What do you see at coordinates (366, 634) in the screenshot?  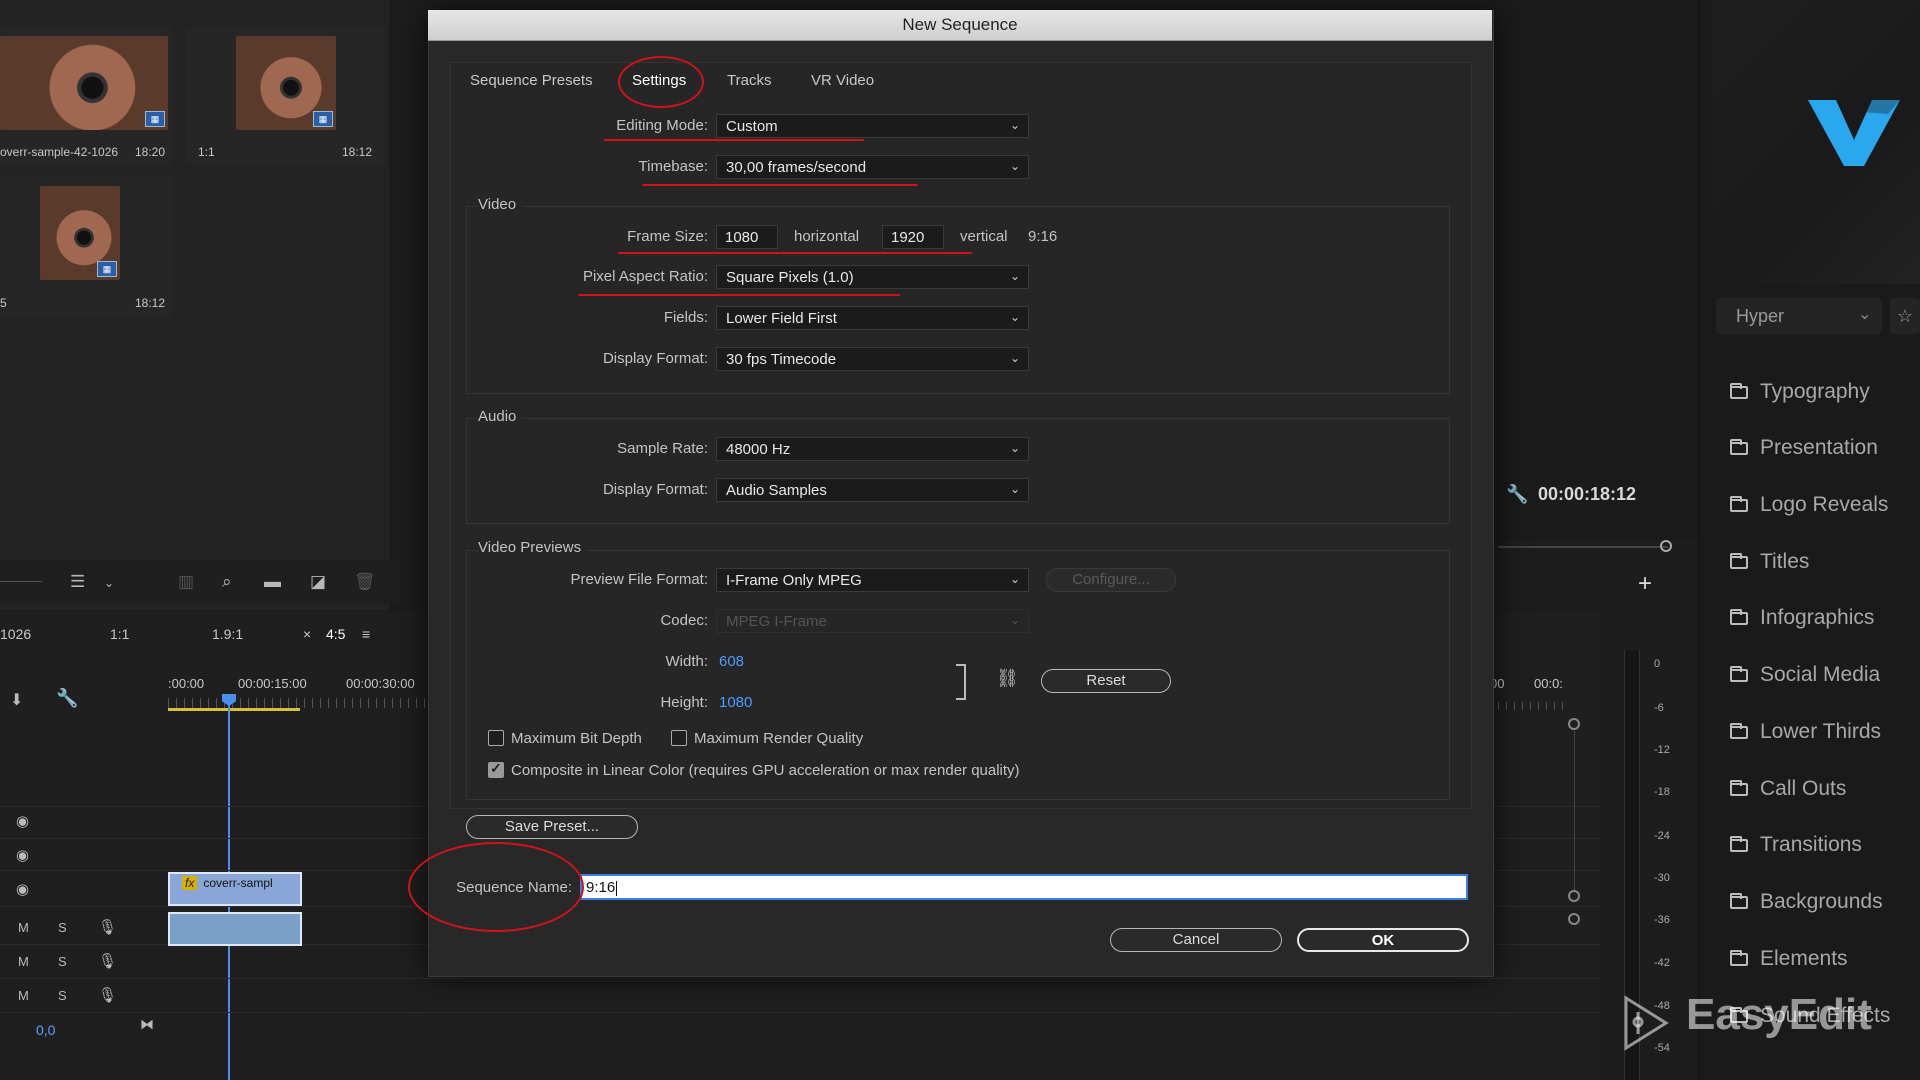 I see `panel-menu-icon: ≡` at bounding box center [366, 634].